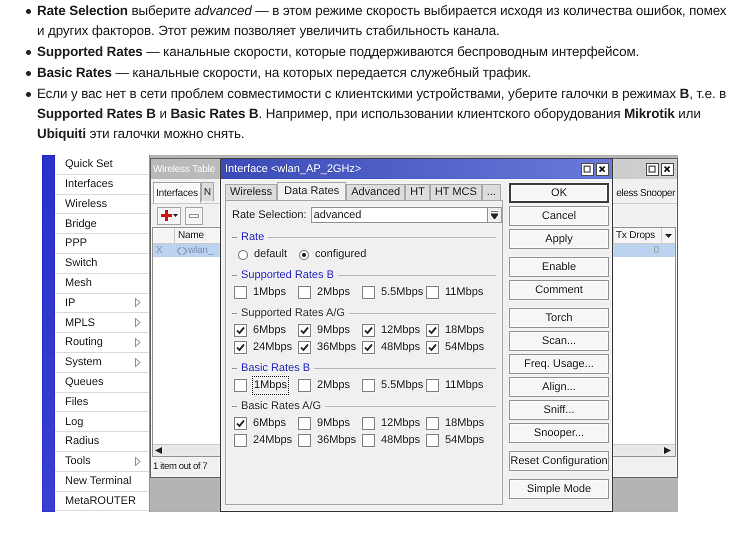  What do you see at coordinates (102, 224) in the screenshot?
I see `menu-item: Bridge` at bounding box center [102, 224].